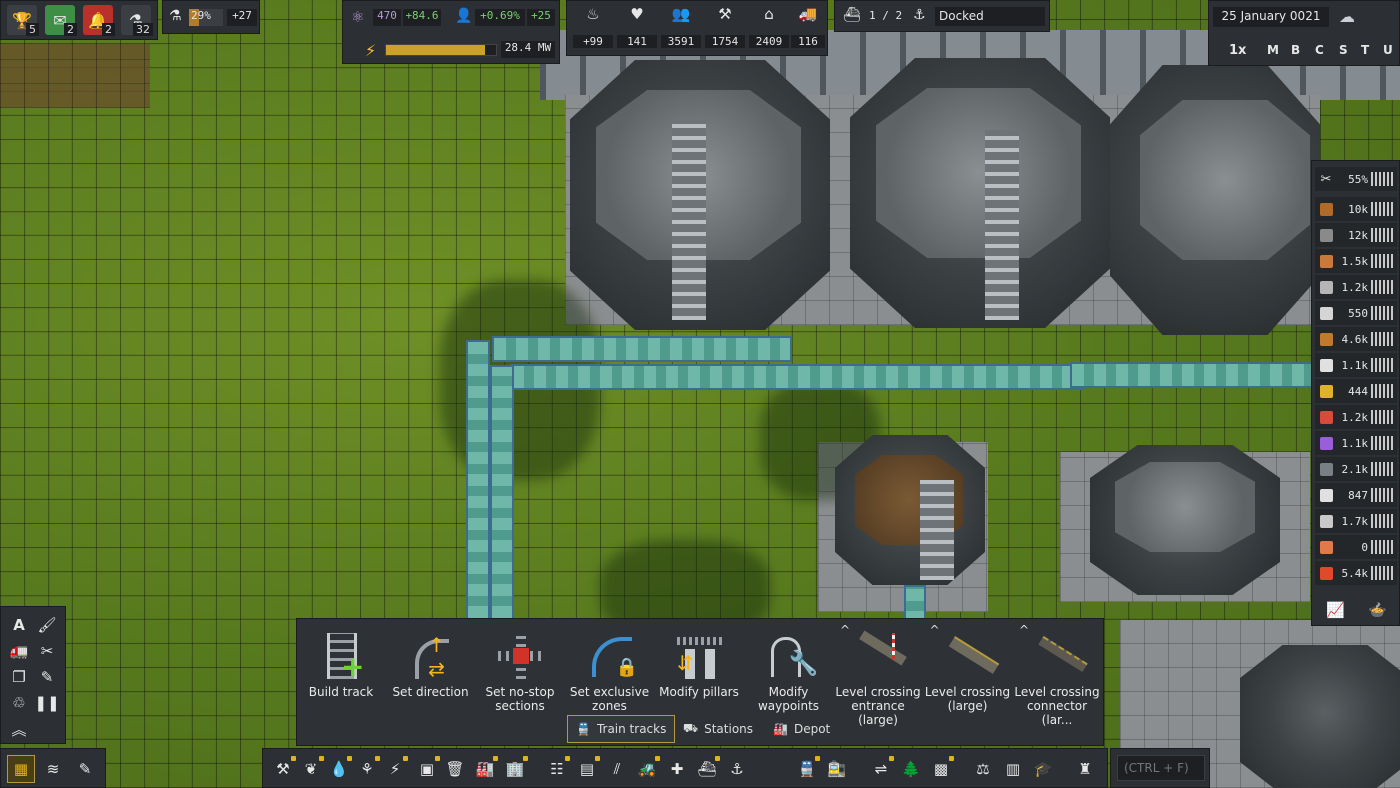  I want to click on category-pipes: ⫽, so click(617, 769).